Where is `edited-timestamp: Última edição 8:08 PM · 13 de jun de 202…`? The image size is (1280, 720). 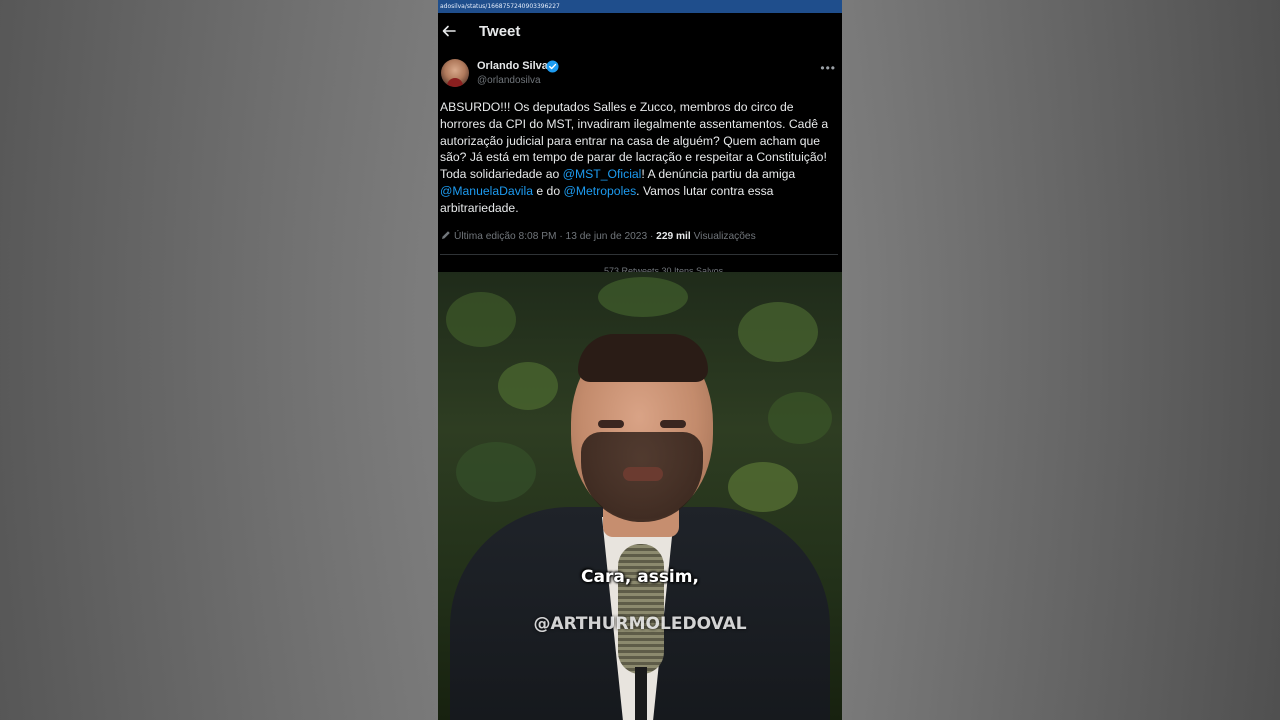 edited-timestamp: Última edição 8:08 PM · 13 de jun de 202… is located at coordinates (555, 236).